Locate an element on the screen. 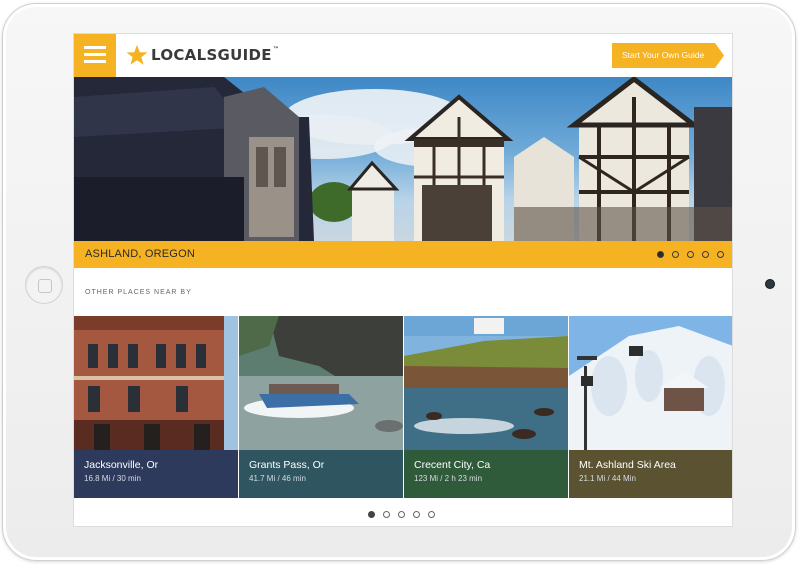  hero-pagination is located at coordinates (690, 254).